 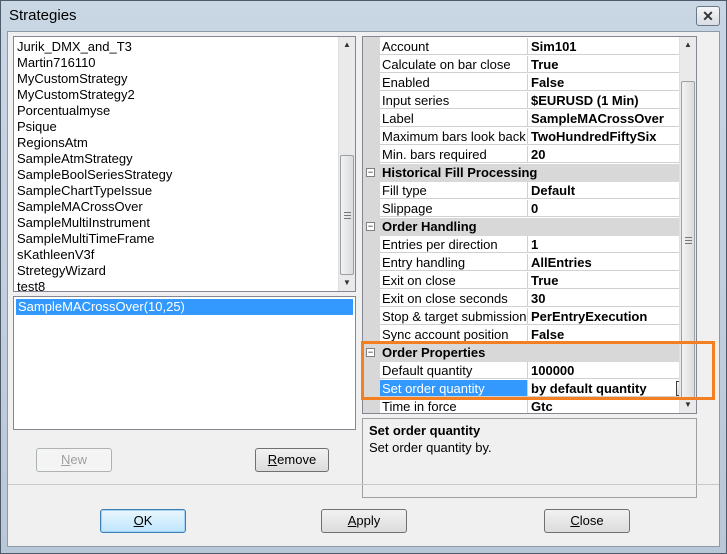 I want to click on property-name: Stop & target submission, so click(x=454, y=316).